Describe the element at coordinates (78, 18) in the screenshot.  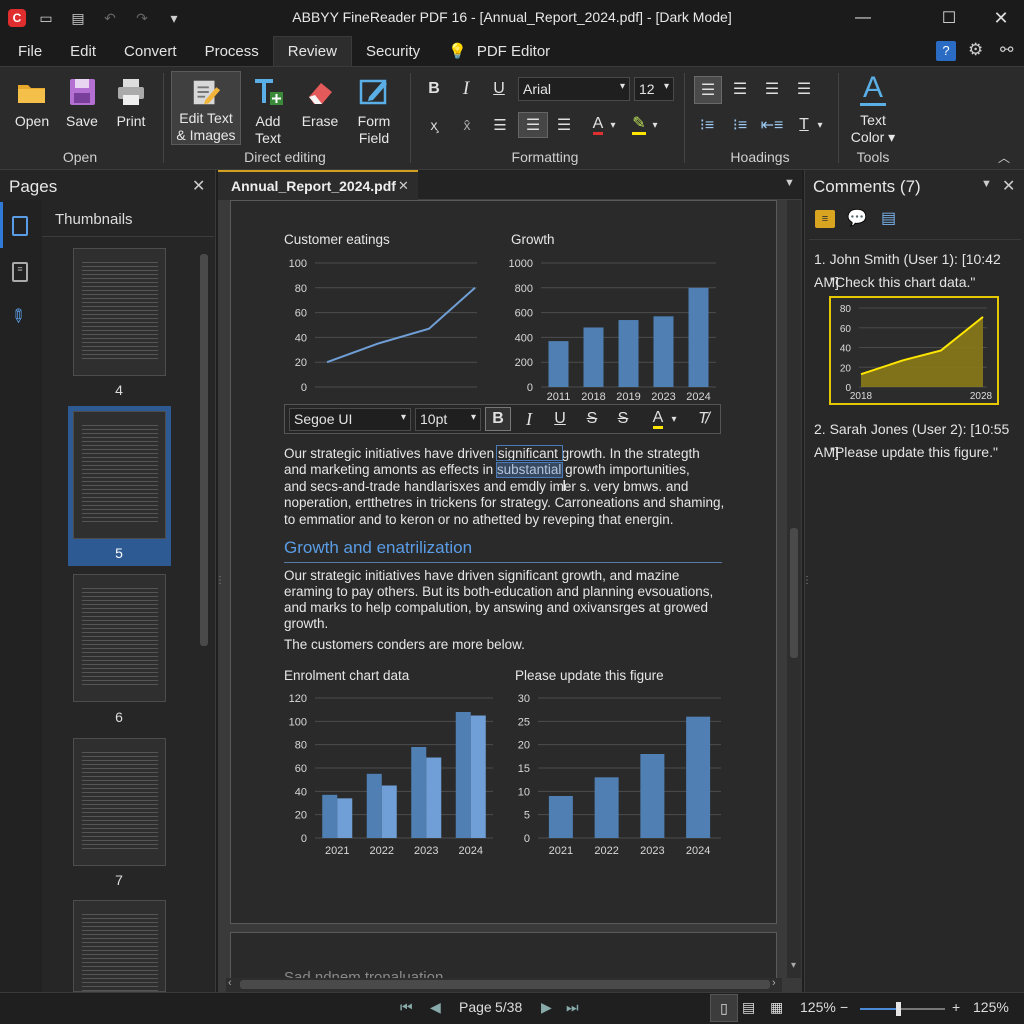
I see `save-icon: ▤` at that location.